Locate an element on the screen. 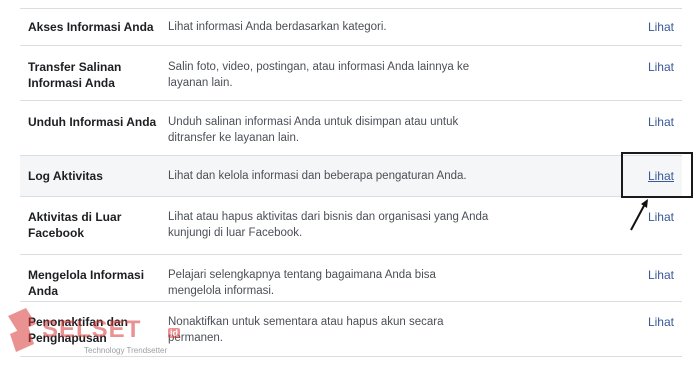 Image resolution: width=700 pixels, height=366 pixels. row-title: Akses Informasi Anda is located at coordinates (91, 27).